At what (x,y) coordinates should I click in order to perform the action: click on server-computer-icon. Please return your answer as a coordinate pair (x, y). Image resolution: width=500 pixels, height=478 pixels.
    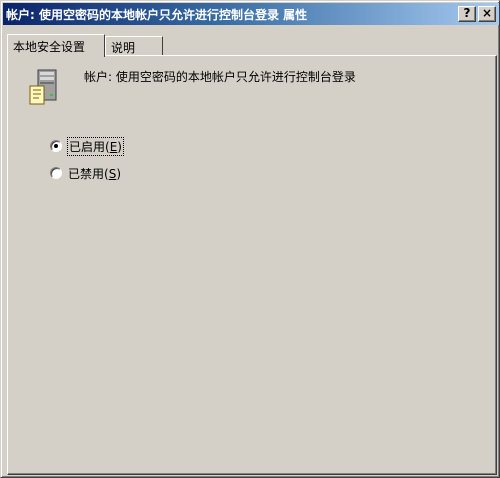
    Looking at the image, I should click on (43, 87).